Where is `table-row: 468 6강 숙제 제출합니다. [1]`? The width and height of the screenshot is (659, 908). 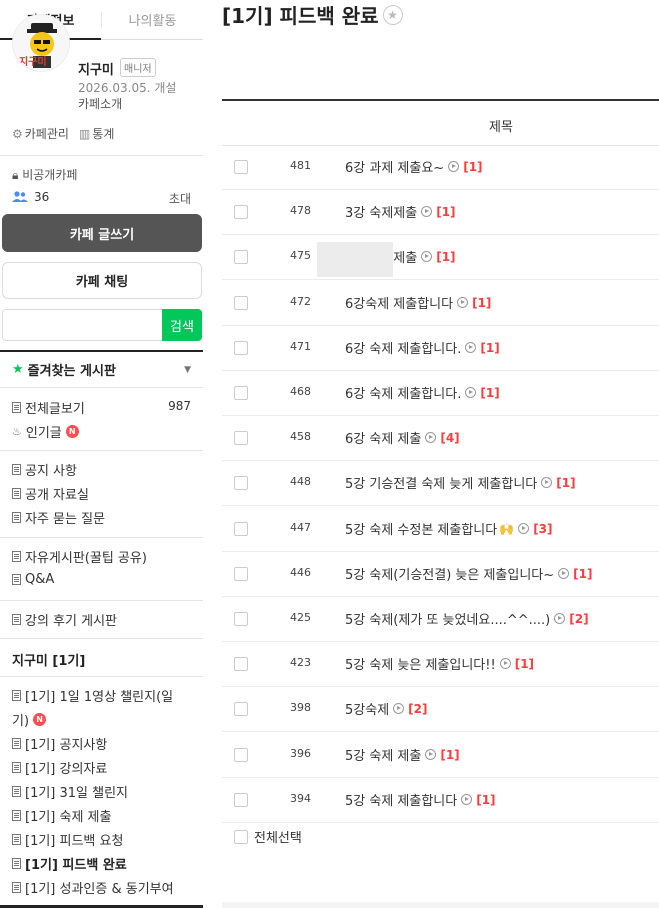
table-row: 468 6강 숙제 제출합니다. [1] is located at coordinates (440, 393).